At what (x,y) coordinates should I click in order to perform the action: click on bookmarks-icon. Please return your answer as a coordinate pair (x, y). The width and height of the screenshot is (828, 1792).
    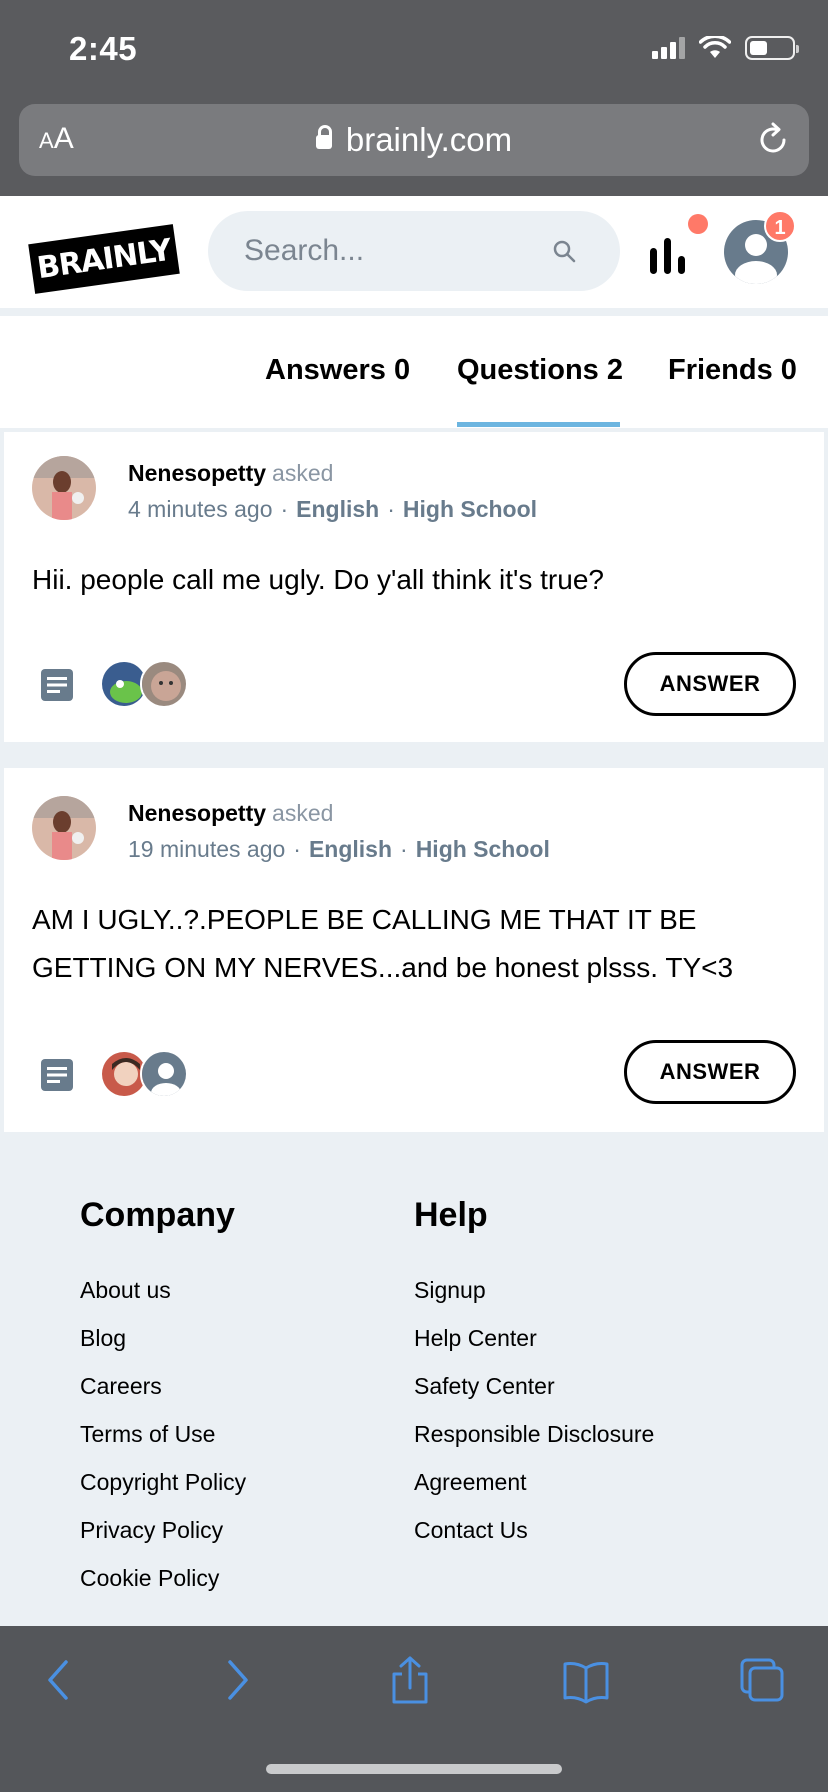
    Looking at the image, I should click on (586, 1680).